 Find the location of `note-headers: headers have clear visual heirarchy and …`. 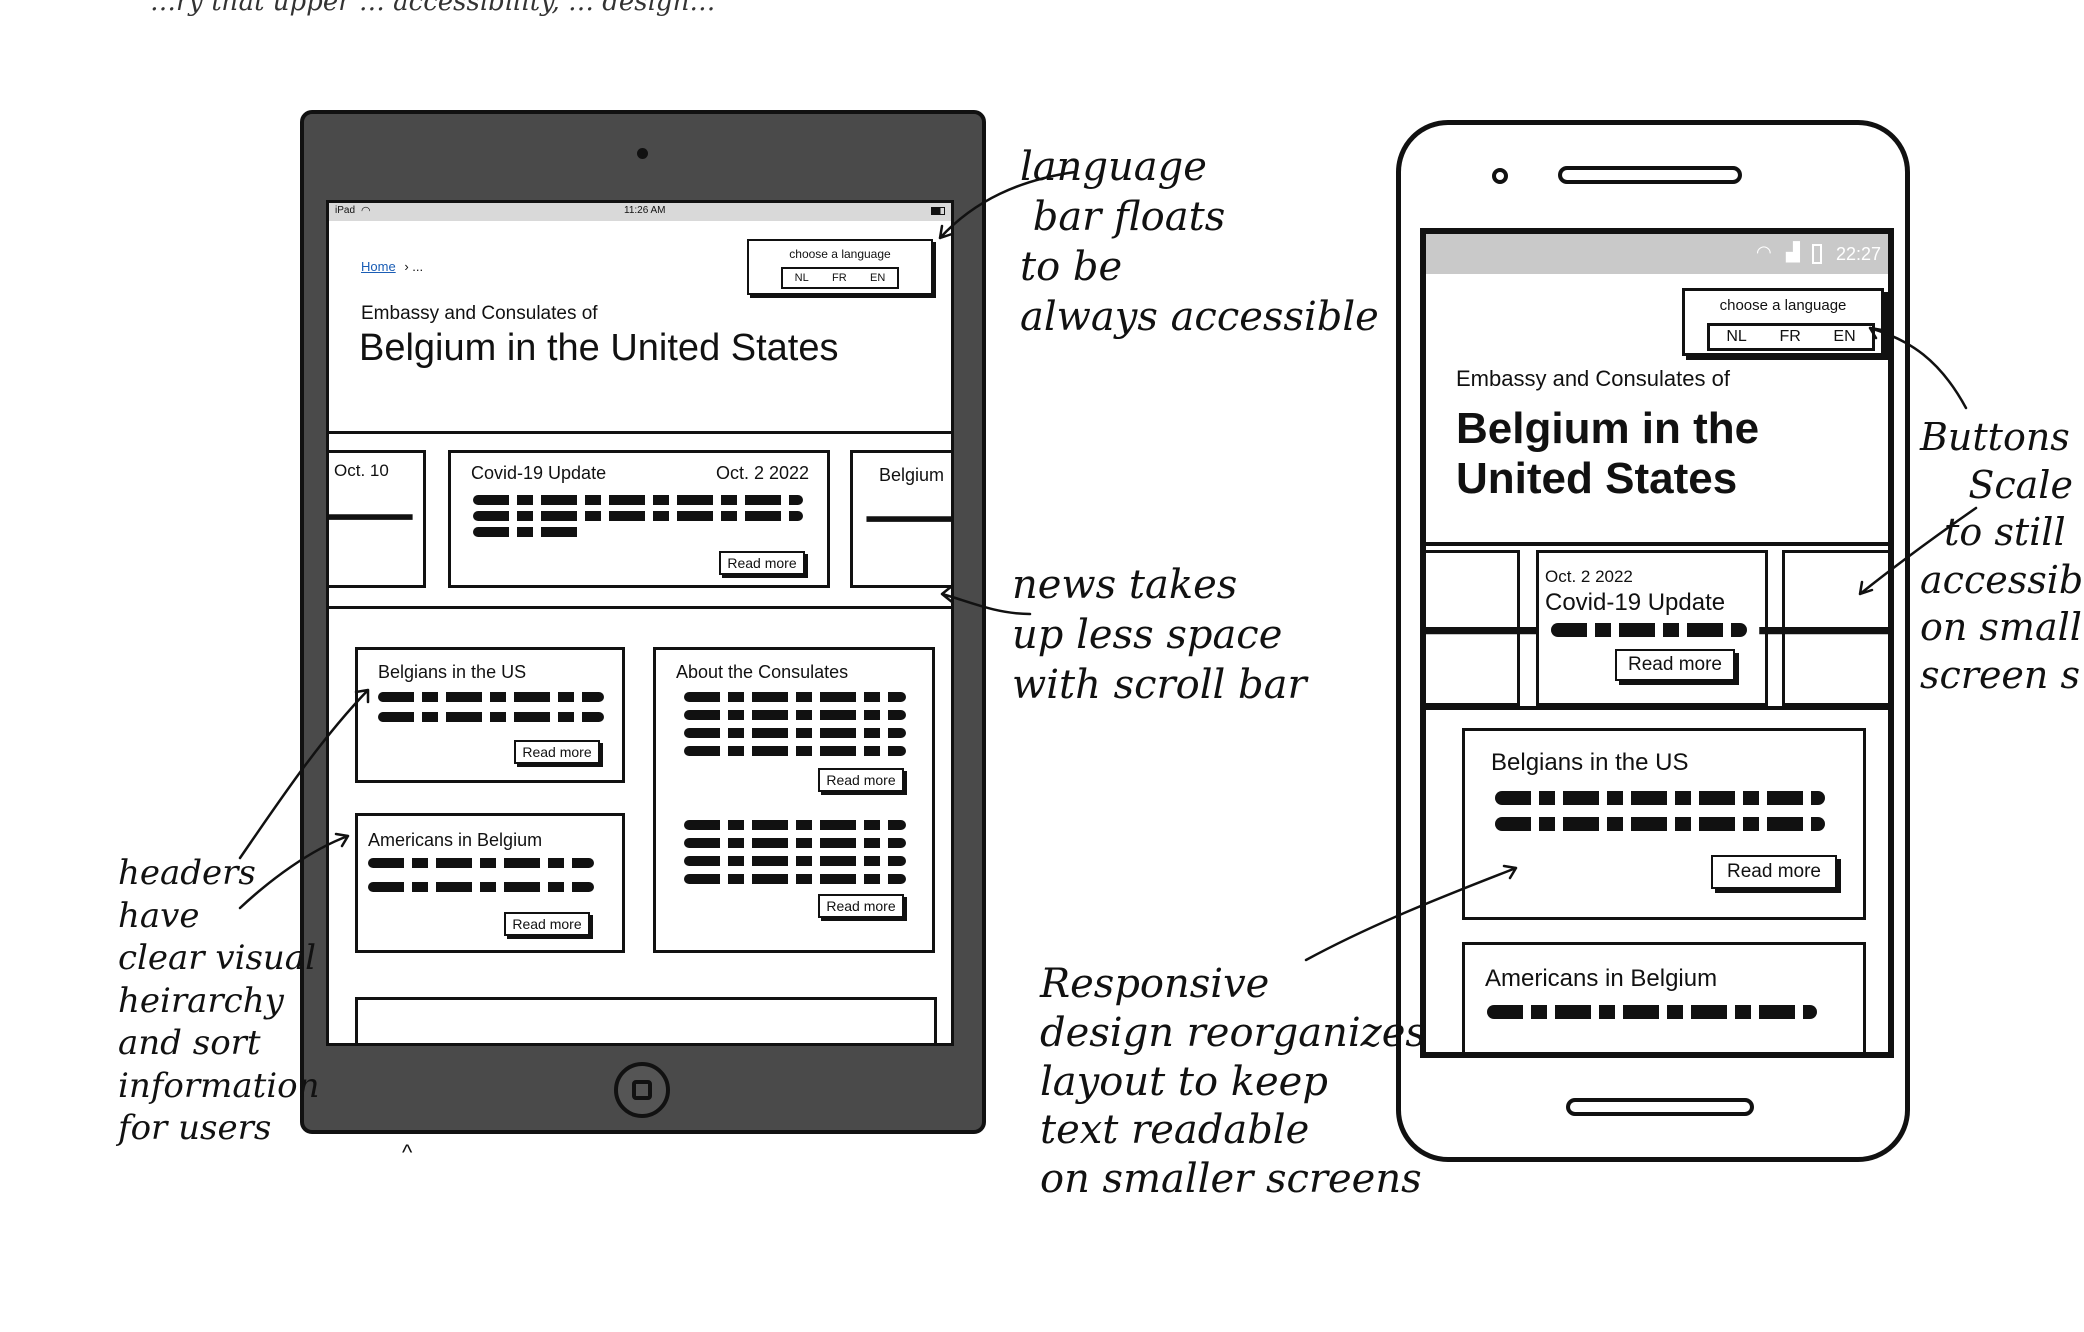

note-headers: headers have clear visual heirarchy and … is located at coordinates (219, 1000).